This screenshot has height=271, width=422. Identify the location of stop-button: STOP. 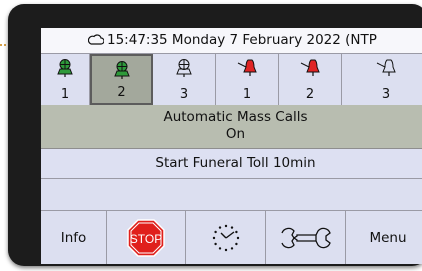
(146, 237).